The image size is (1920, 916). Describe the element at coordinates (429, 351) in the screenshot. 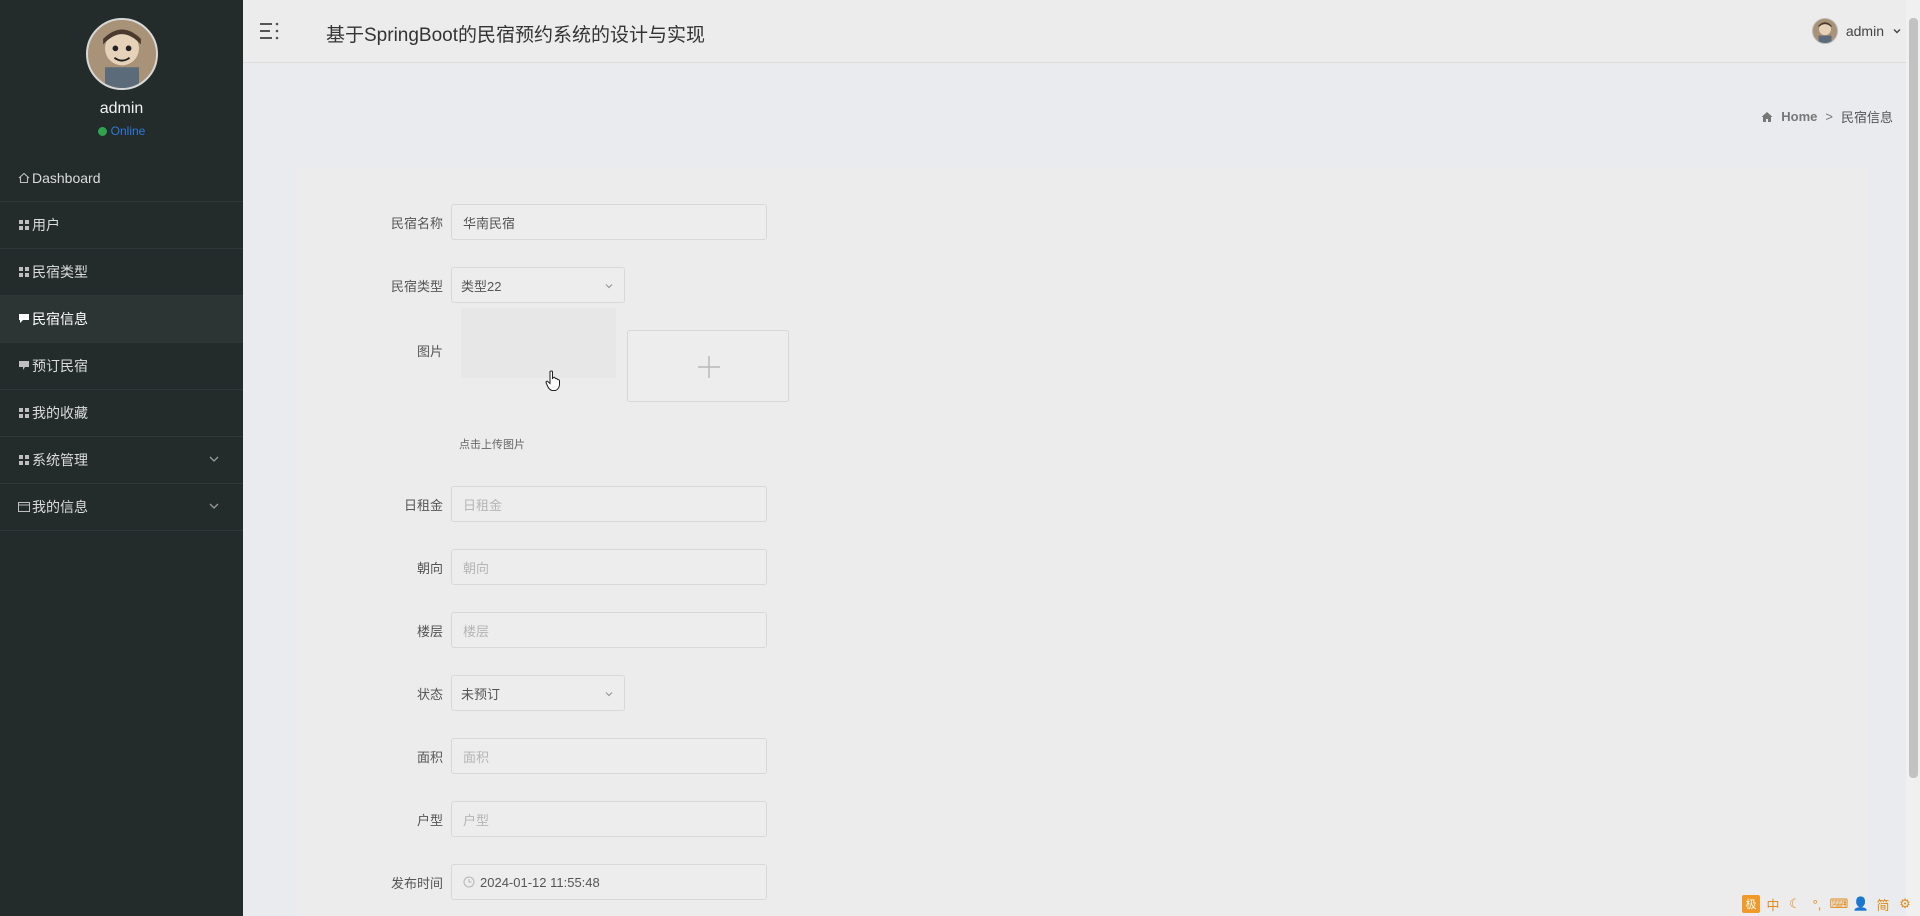

I see `field-label: 图片` at that location.